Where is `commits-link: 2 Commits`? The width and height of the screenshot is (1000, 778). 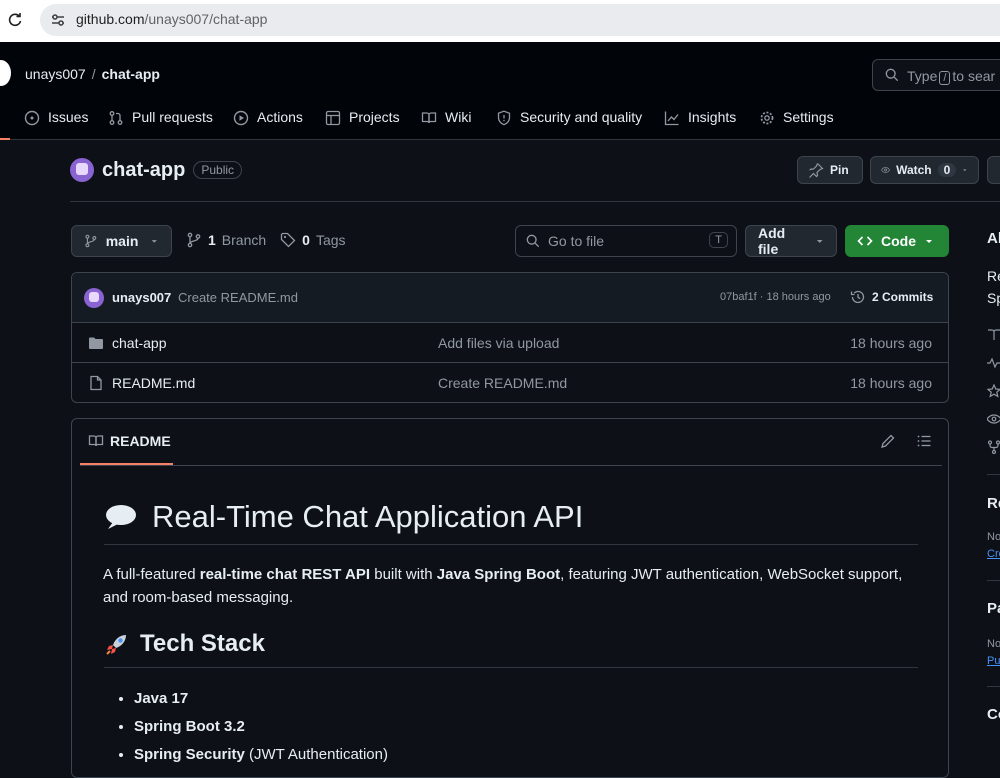 commits-link: 2 Commits is located at coordinates (891, 297).